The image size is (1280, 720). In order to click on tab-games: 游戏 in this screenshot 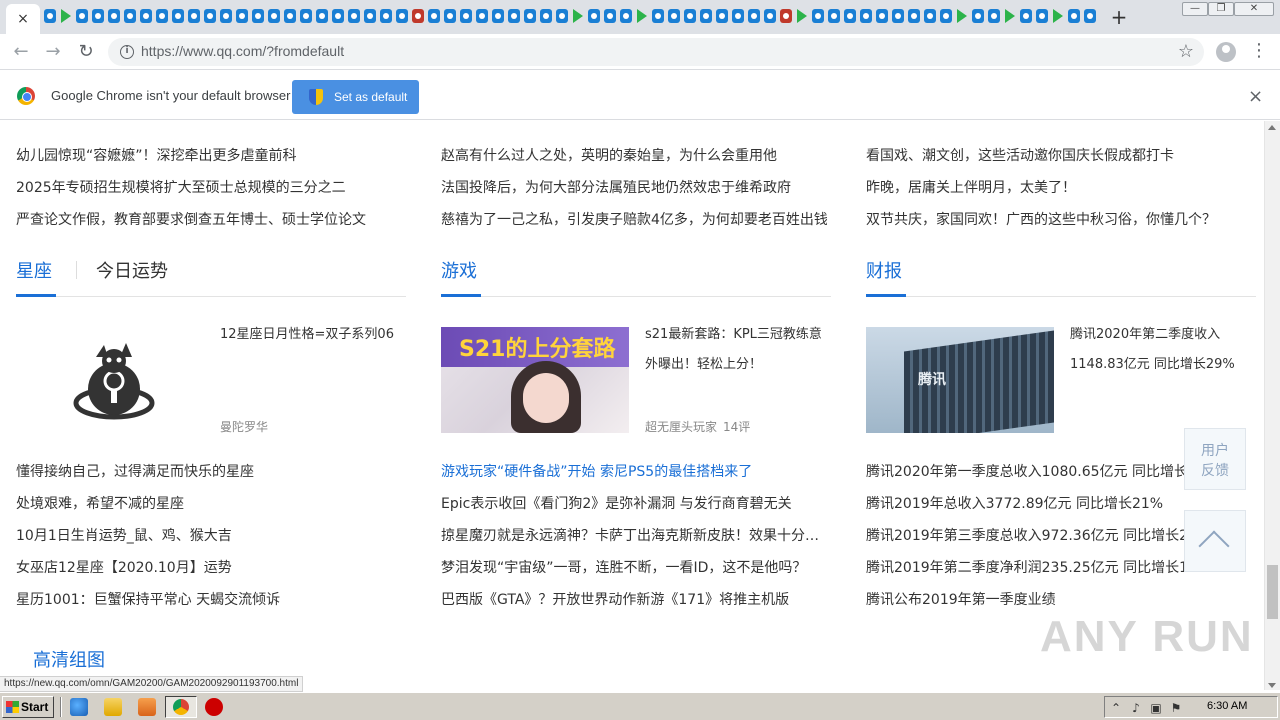, I will do `click(459, 270)`.